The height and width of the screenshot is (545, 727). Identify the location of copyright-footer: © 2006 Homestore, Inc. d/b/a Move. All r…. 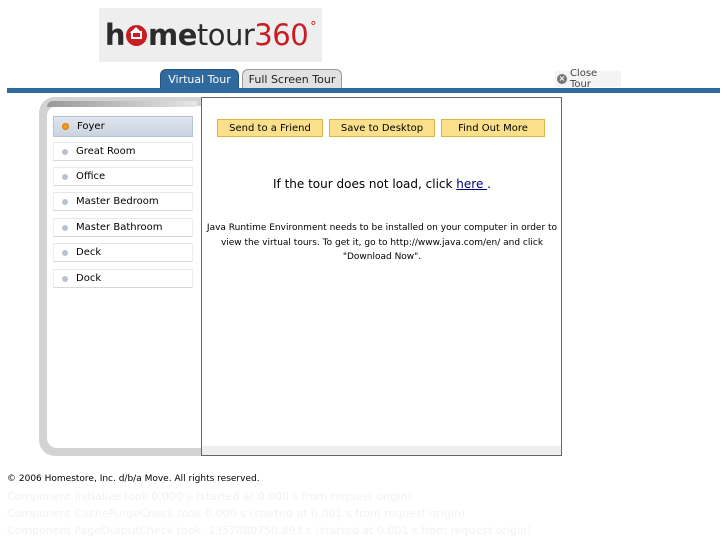
(133, 479).